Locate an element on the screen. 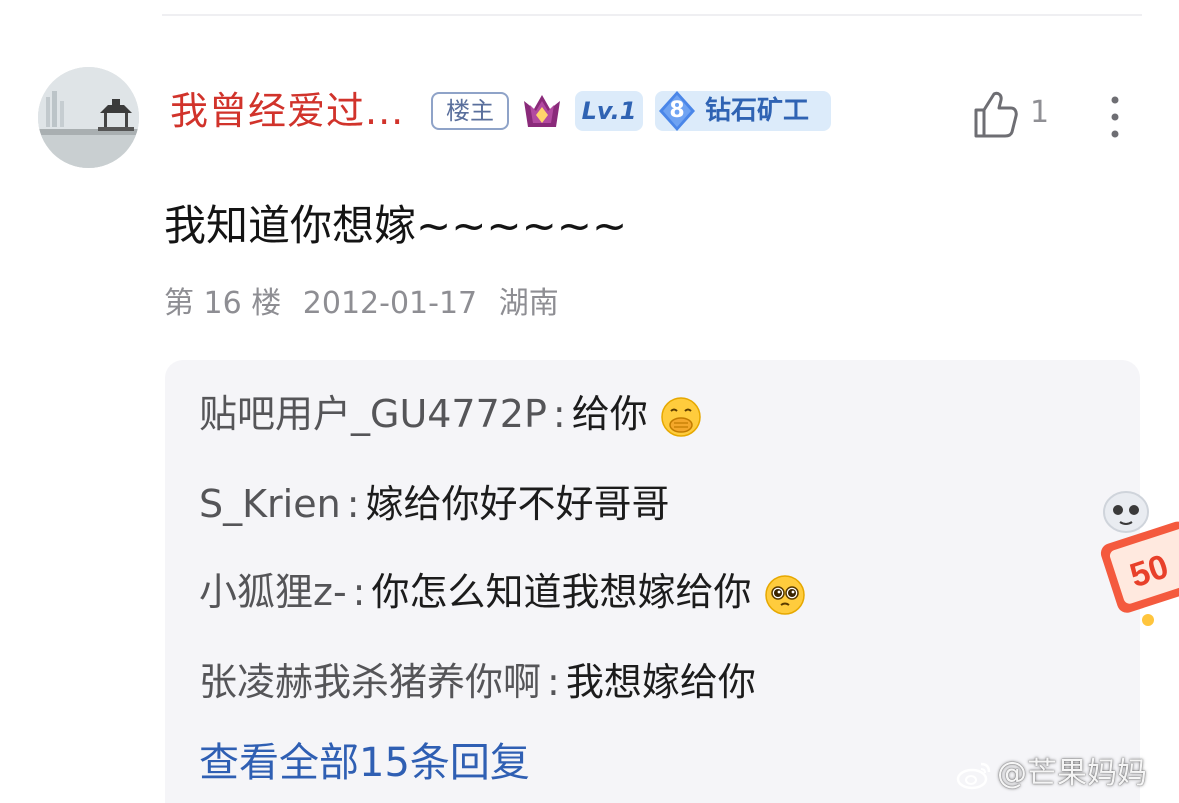 This screenshot has height=803, width=1179. rank-label: 钻石矿工 is located at coordinates (757, 111).